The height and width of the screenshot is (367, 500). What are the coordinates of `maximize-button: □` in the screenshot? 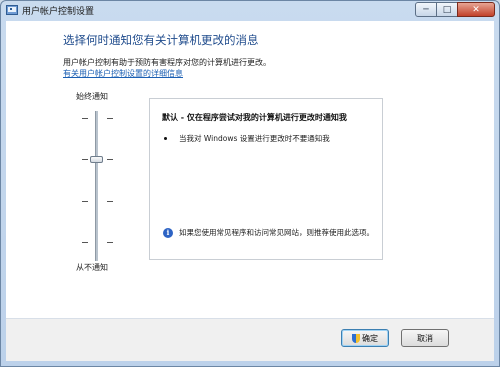 It's located at (447, 9).